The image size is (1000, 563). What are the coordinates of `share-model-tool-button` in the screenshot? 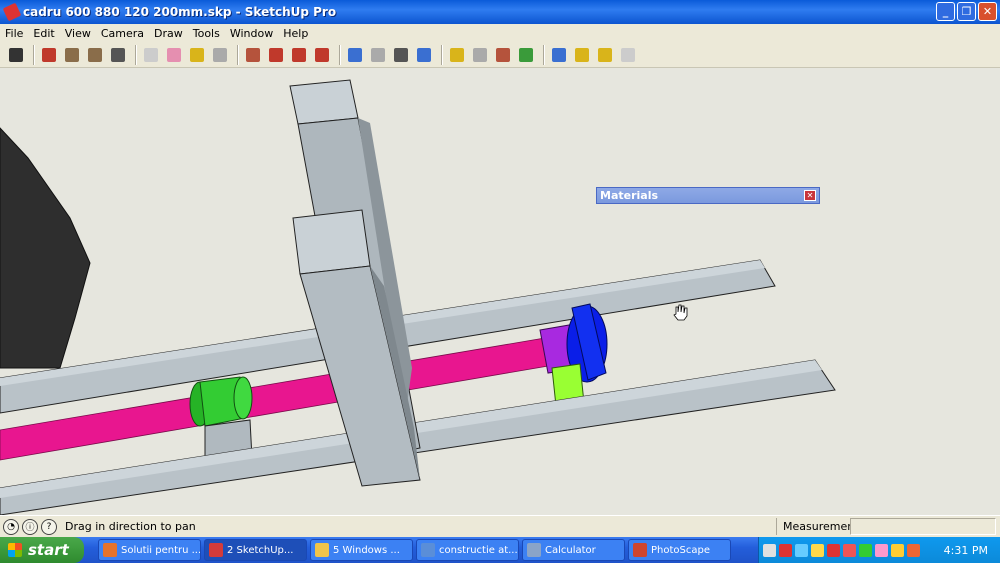 It's located at (582, 55).